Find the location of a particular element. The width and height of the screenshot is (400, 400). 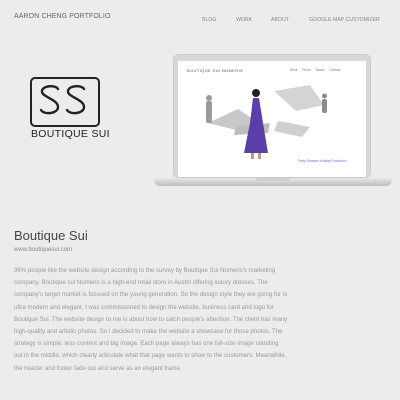

logo-text: BOUTIQUE SUI is located at coordinates (70, 134).